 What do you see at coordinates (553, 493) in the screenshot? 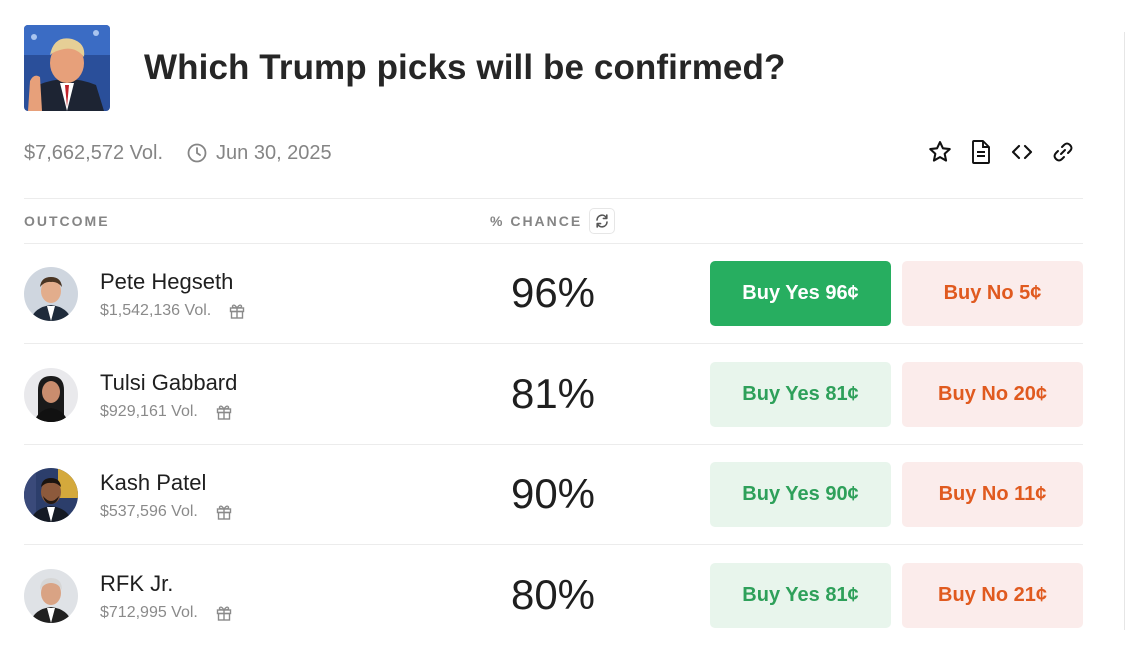
I see `chance-value: 90%` at bounding box center [553, 493].